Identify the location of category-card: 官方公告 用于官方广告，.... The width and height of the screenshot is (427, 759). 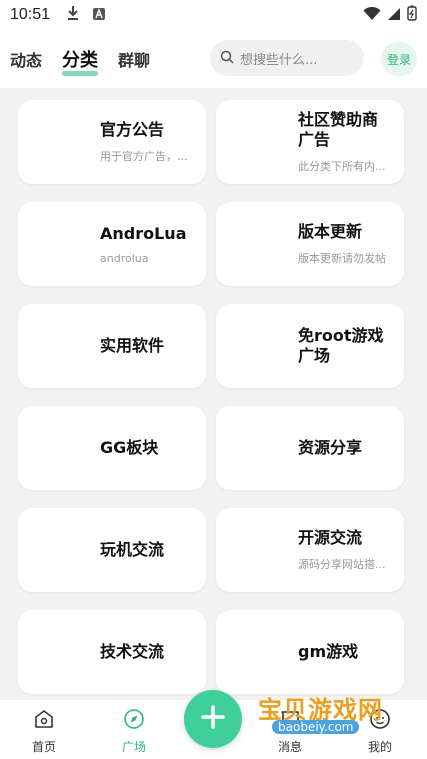
(112, 142).